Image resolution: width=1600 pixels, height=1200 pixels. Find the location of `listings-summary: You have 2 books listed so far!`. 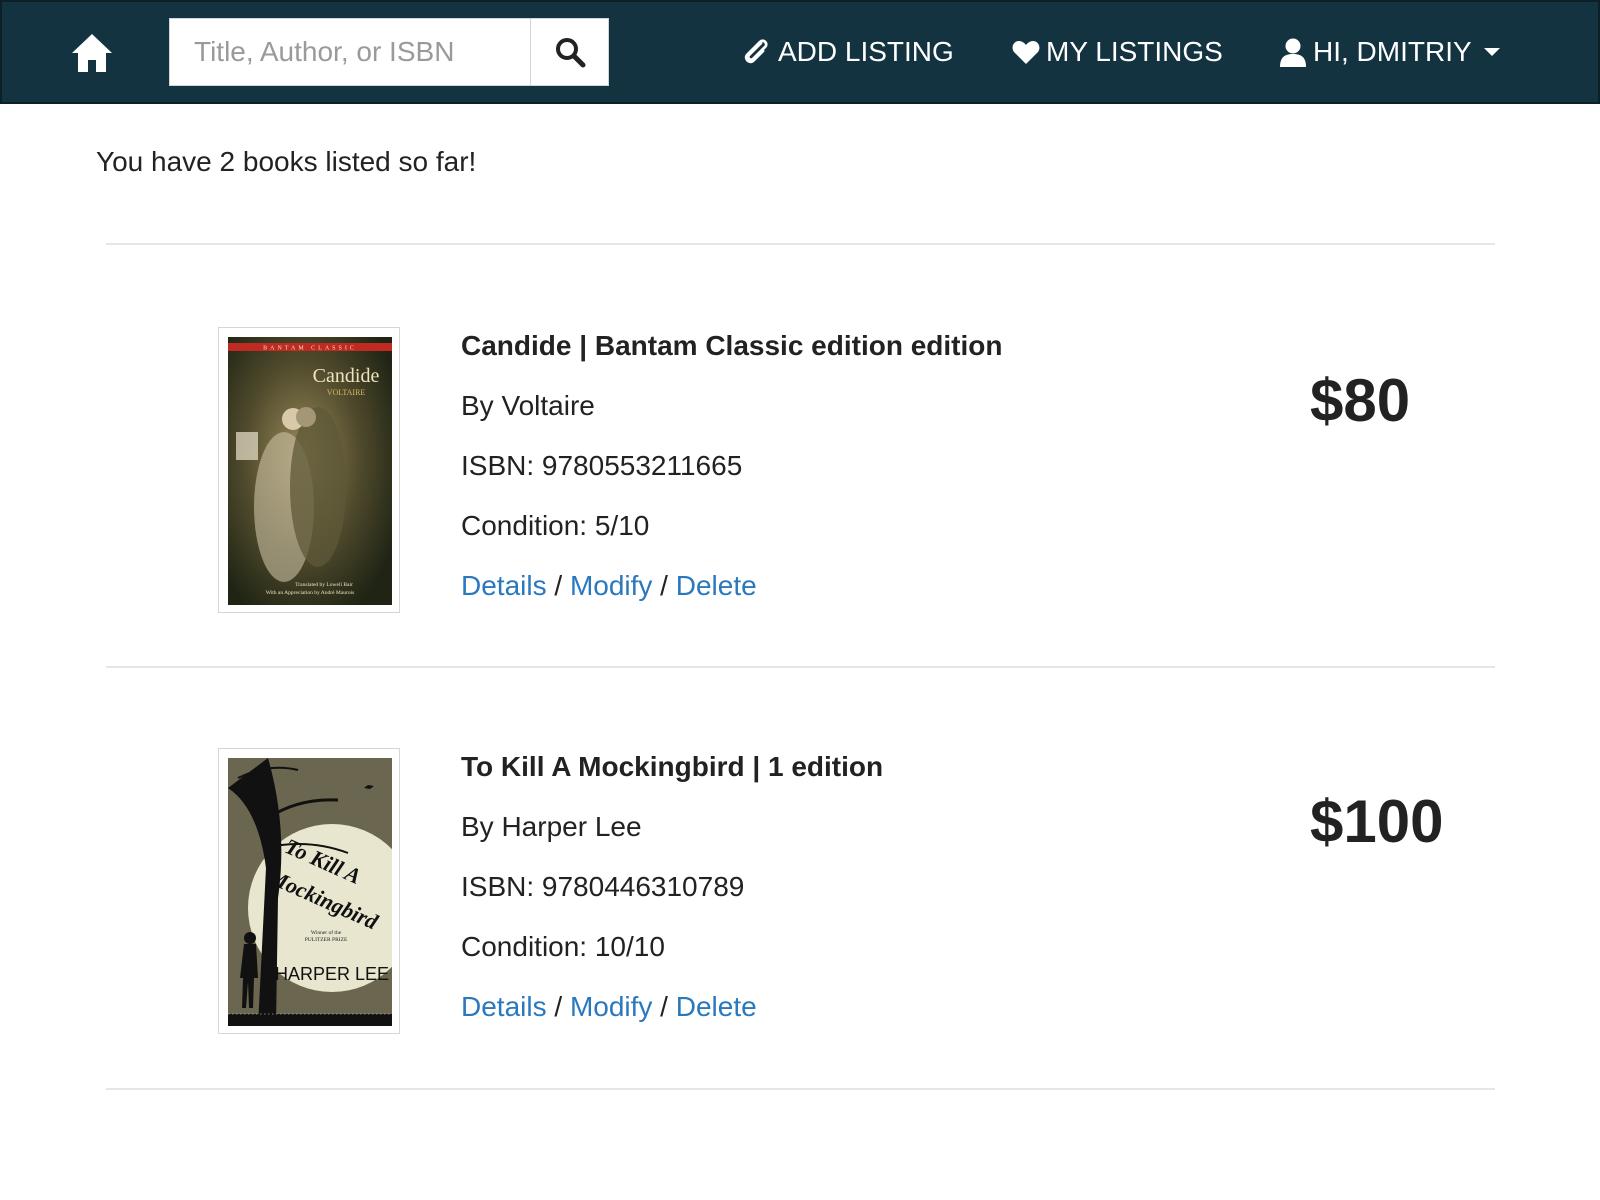

listings-summary: You have 2 books listed so far! is located at coordinates (286, 161).